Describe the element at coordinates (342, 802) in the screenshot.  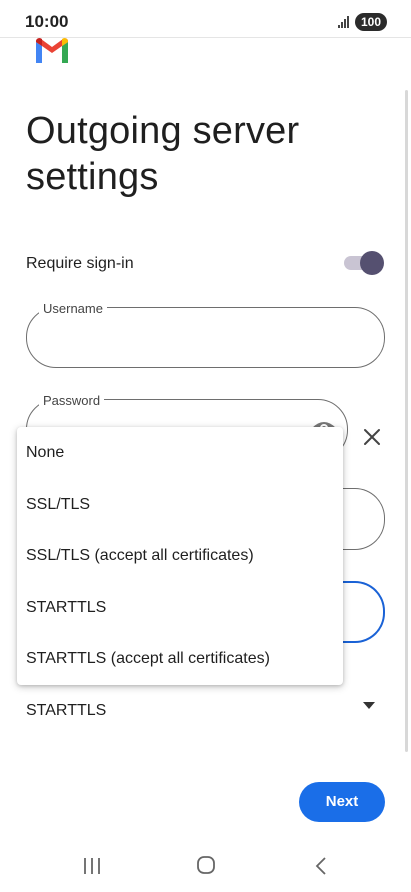
I see `next-button: Next` at that location.